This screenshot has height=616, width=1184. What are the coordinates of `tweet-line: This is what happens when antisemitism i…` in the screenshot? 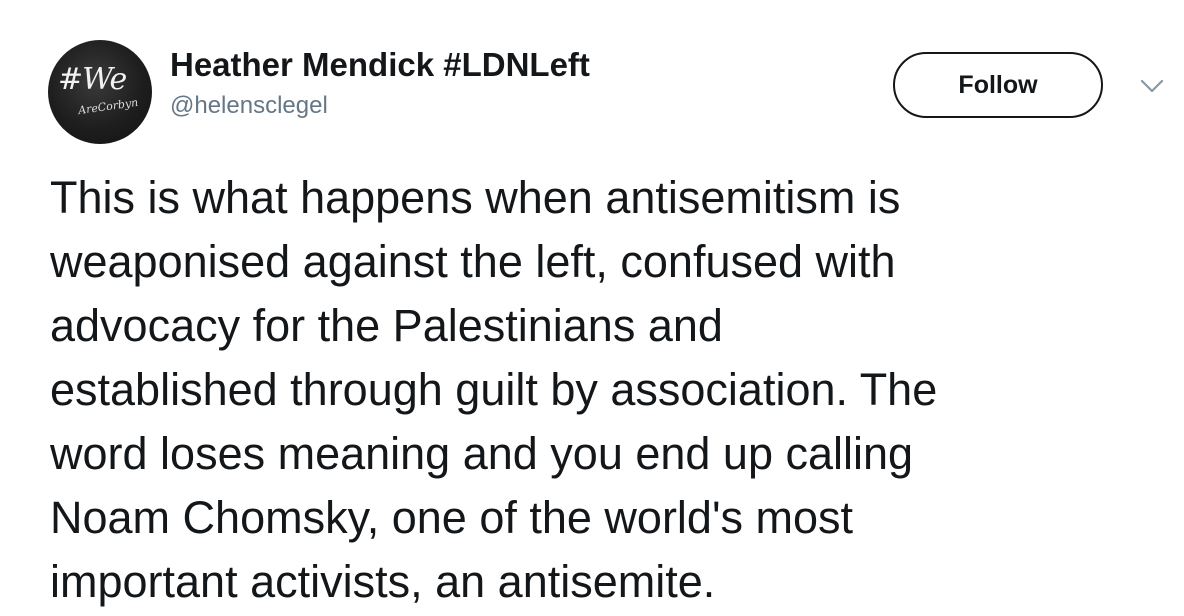 It's located at (475, 197).